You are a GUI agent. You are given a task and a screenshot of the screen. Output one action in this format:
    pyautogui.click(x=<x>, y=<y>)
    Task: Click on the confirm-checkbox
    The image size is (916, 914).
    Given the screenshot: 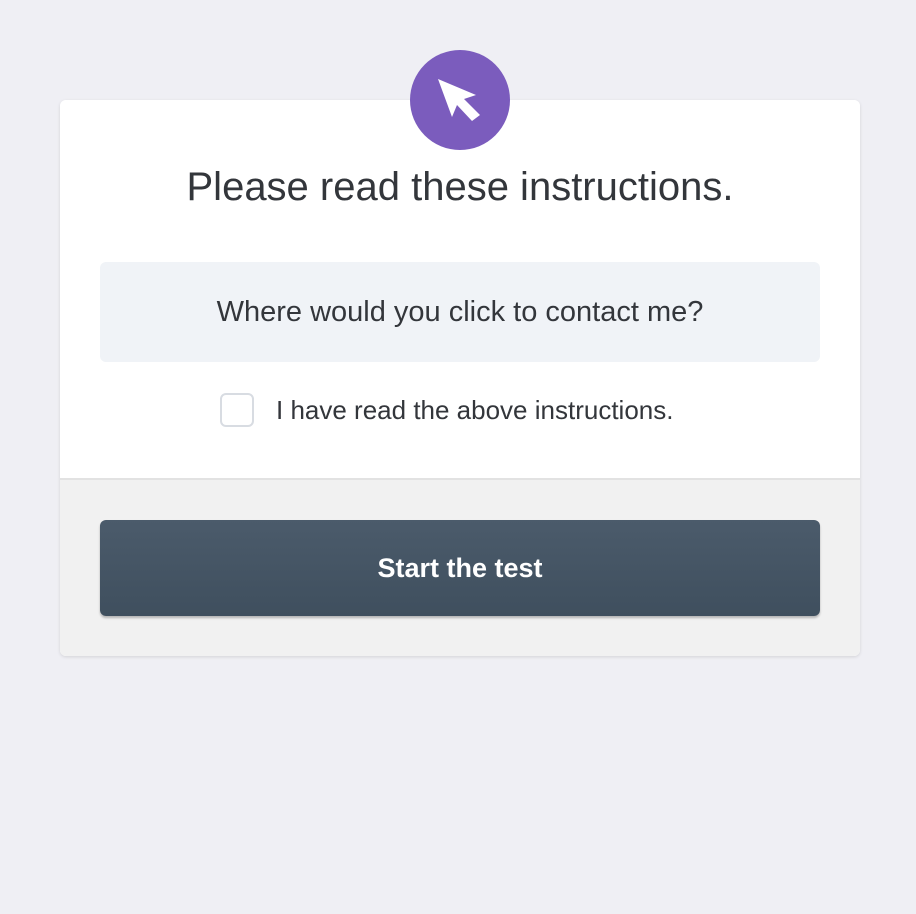 What is the action you would take?
    pyautogui.click(x=237, y=410)
    